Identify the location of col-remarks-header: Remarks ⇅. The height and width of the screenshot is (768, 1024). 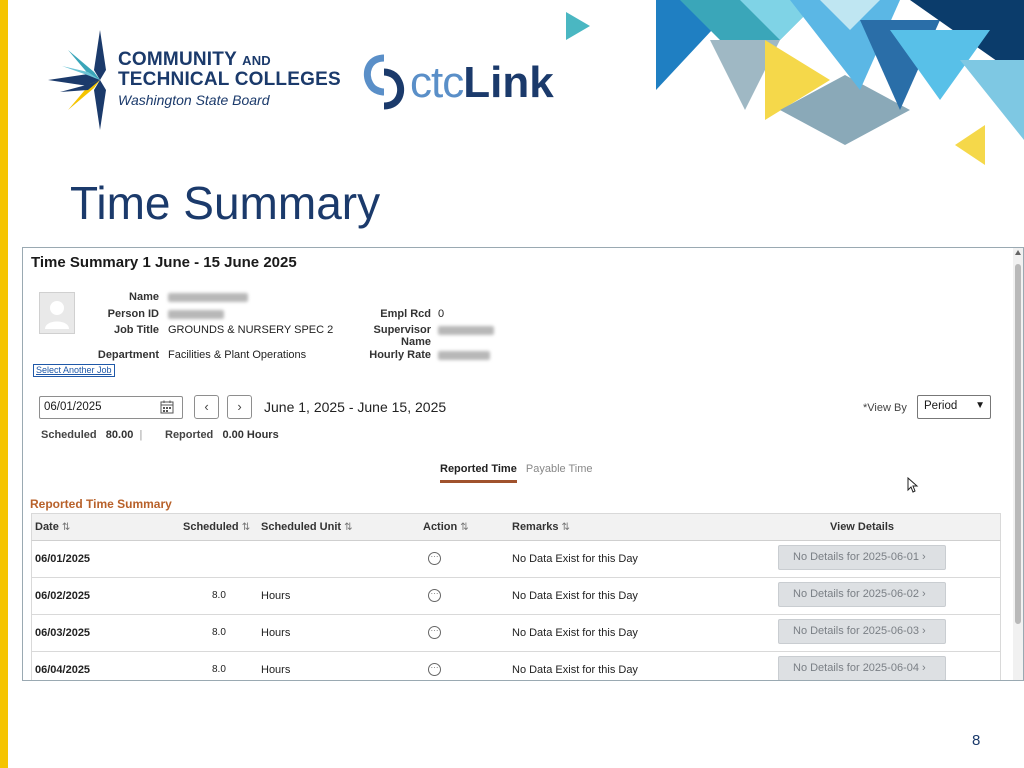
(541, 527).